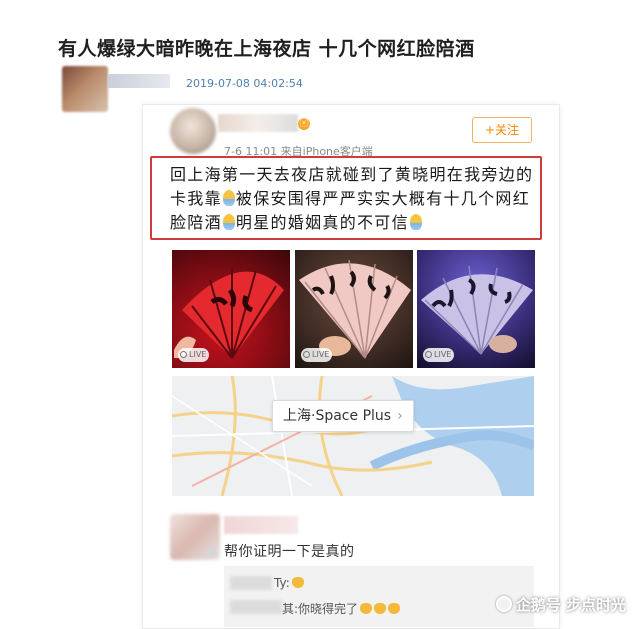 This screenshot has height=629, width=640. Describe the element at coordinates (231, 309) in the screenshot. I see `post-photo-1: LIVE` at that location.